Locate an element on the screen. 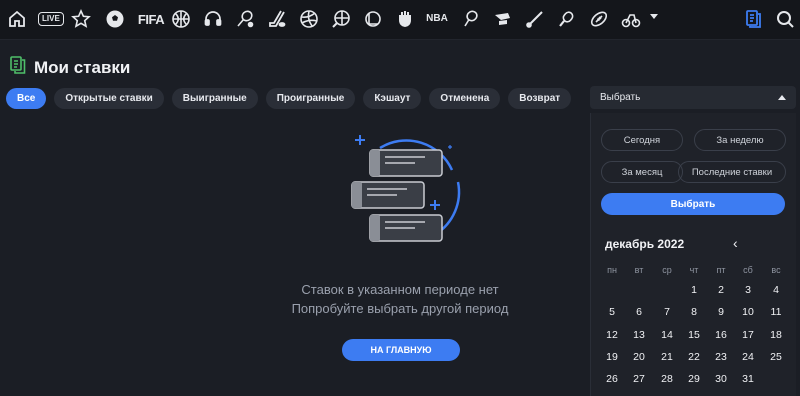 The width and height of the screenshot is (800, 396). cyber-hockey-icon is located at coordinates (503, 19).